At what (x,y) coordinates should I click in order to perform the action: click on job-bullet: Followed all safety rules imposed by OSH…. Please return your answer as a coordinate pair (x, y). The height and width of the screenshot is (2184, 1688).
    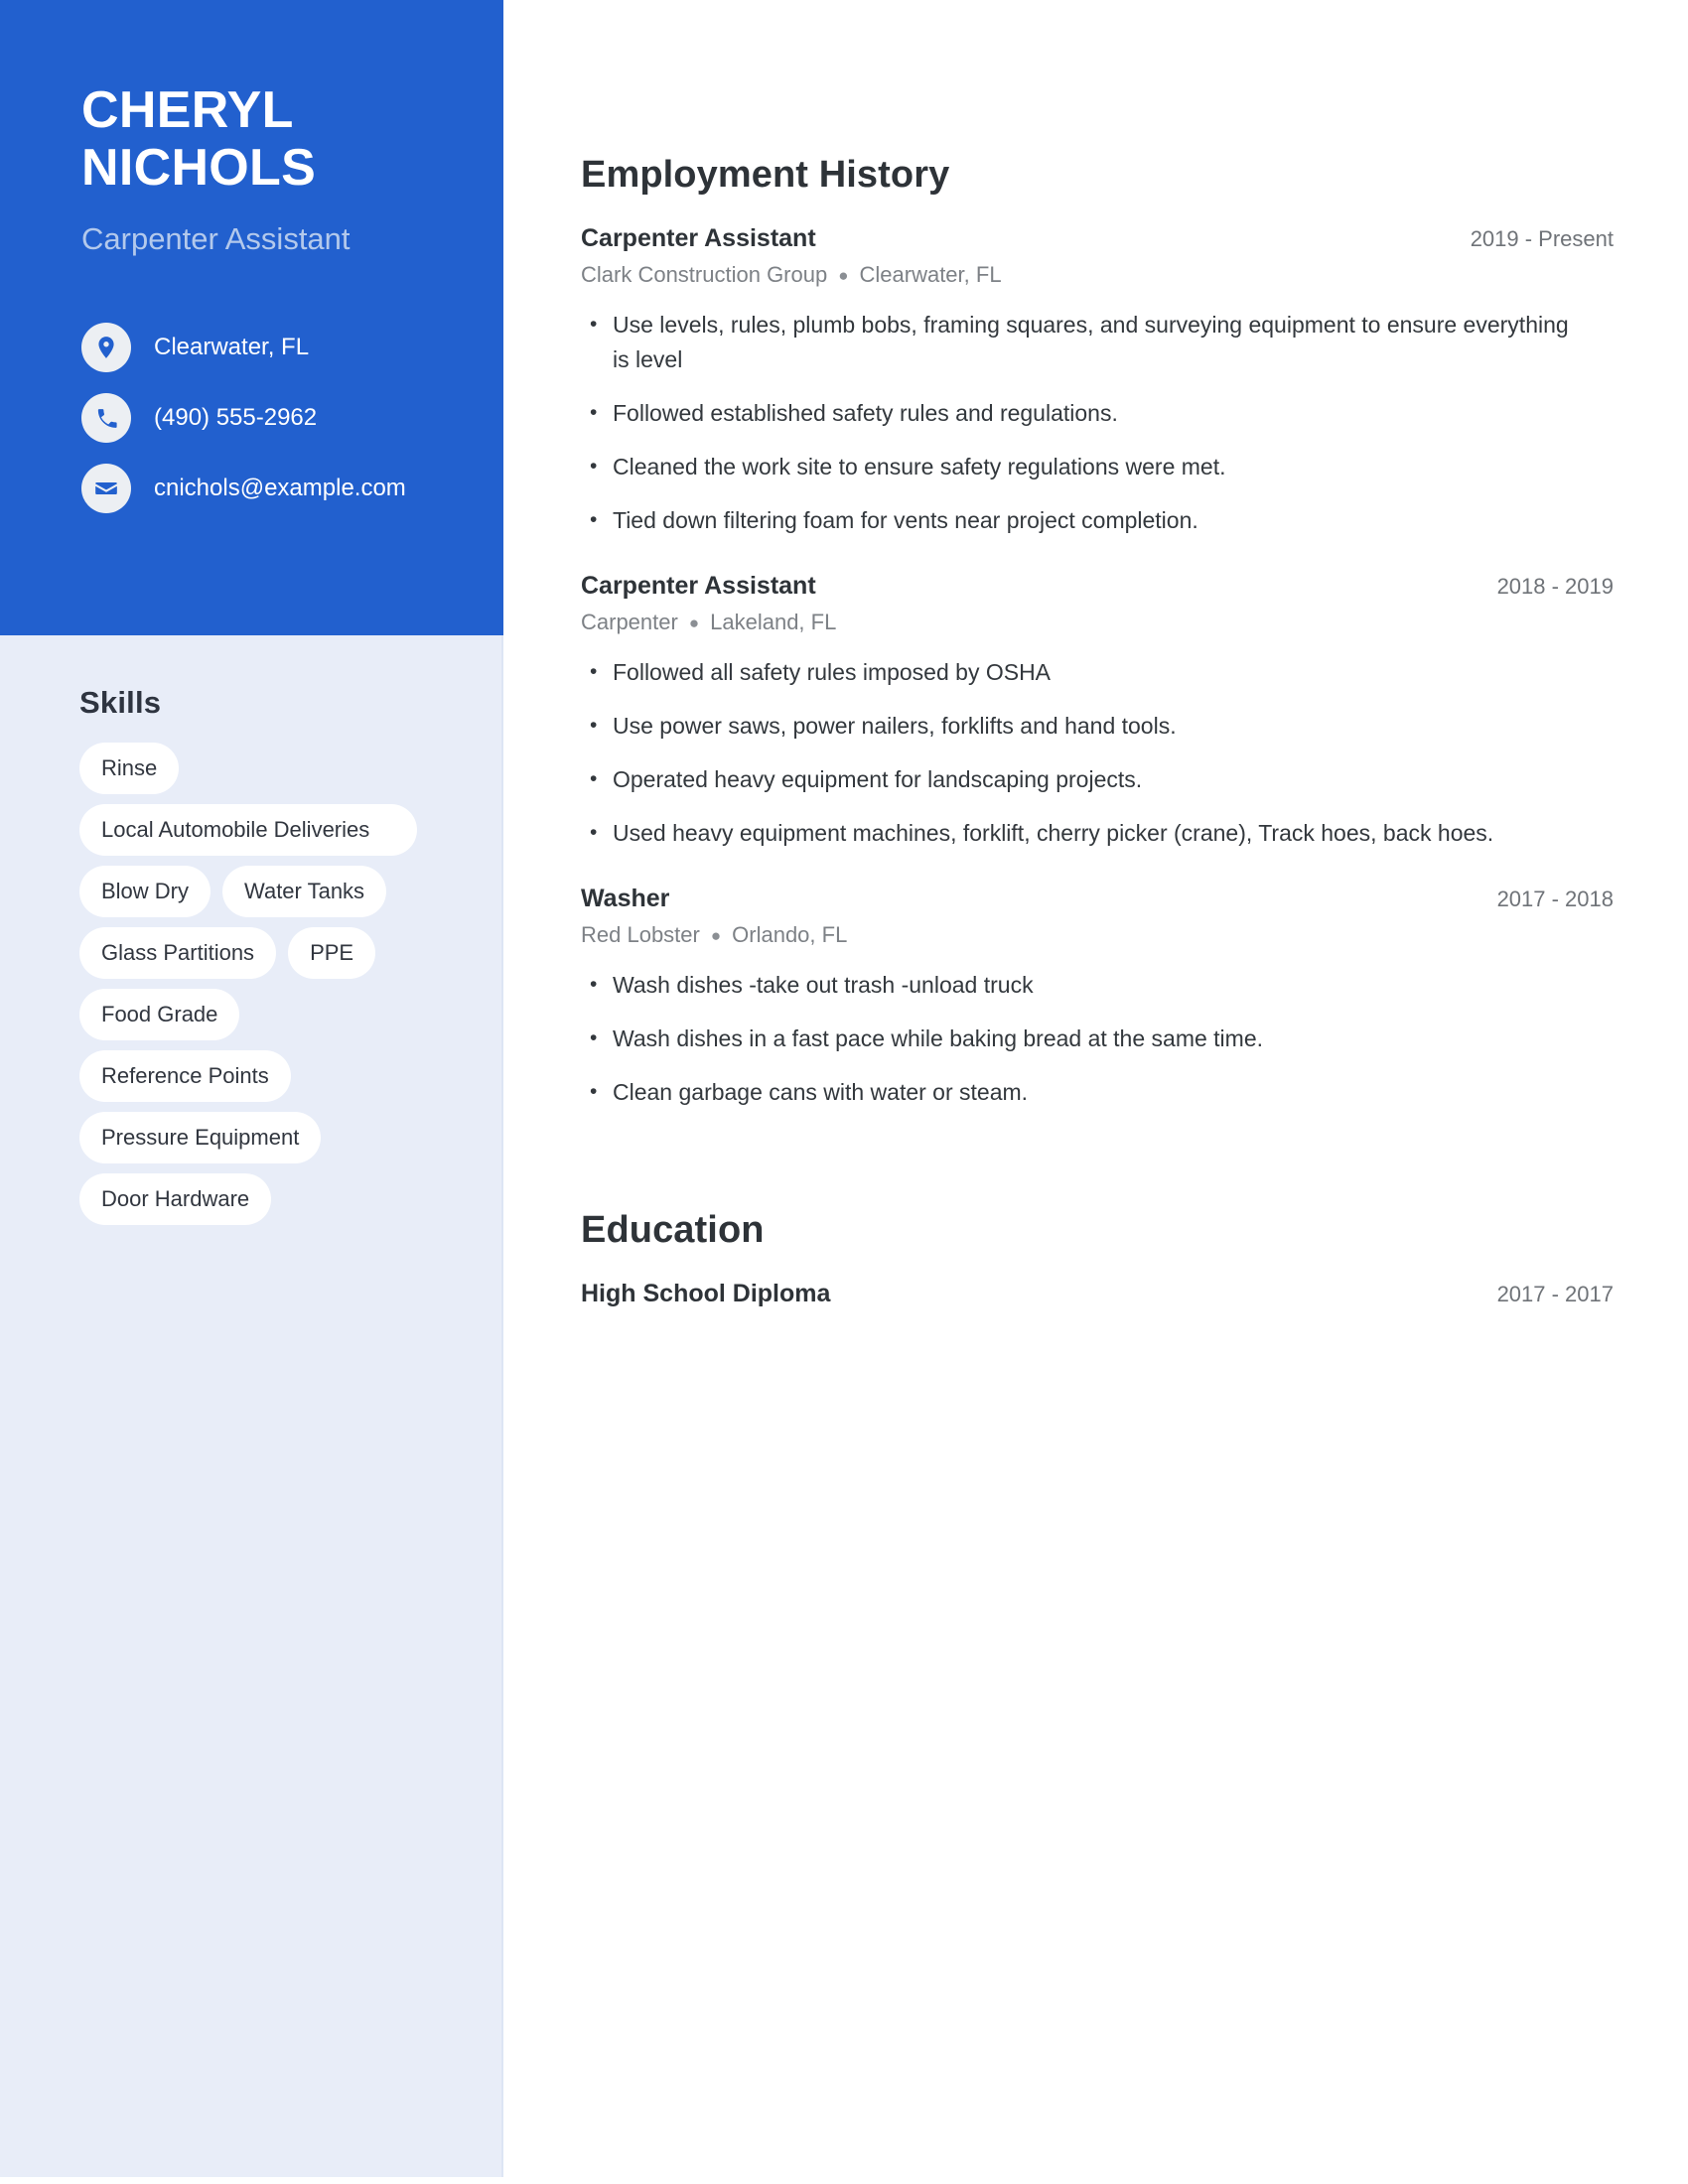
    Looking at the image, I should click on (1077, 672).